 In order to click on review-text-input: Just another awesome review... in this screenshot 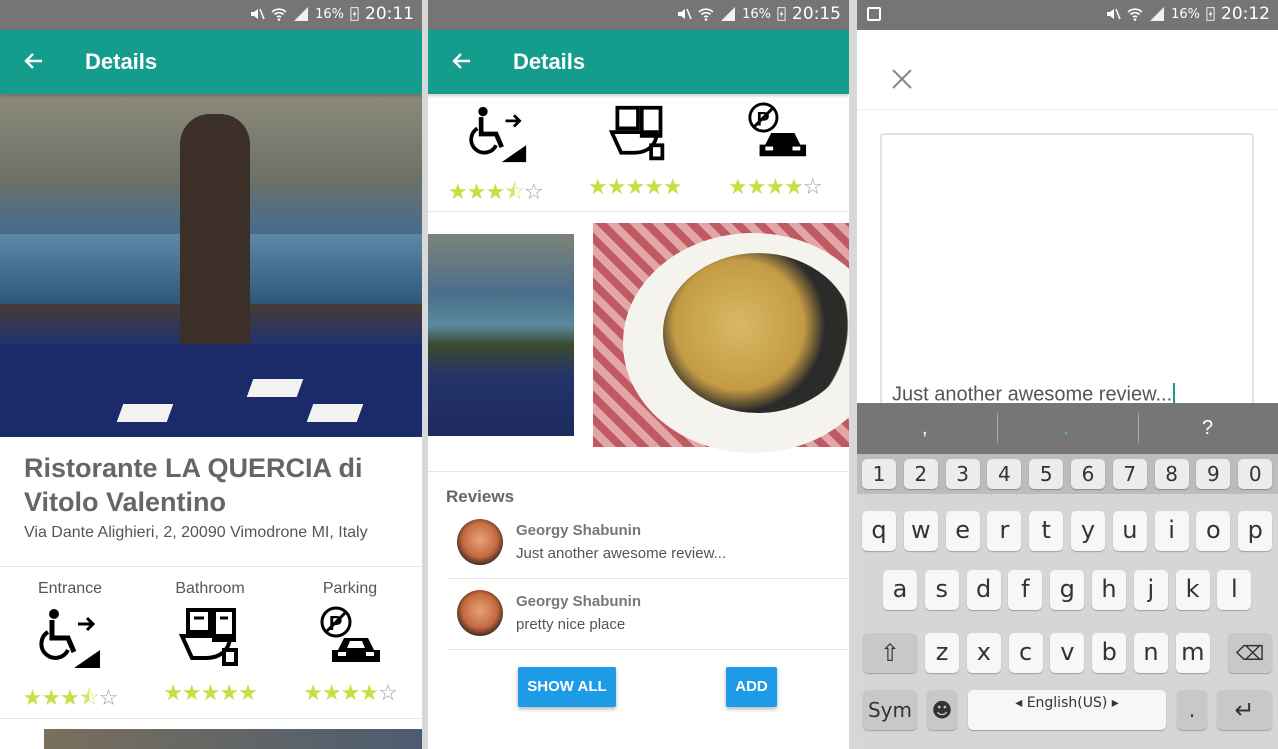, I will do `click(1067, 273)`.